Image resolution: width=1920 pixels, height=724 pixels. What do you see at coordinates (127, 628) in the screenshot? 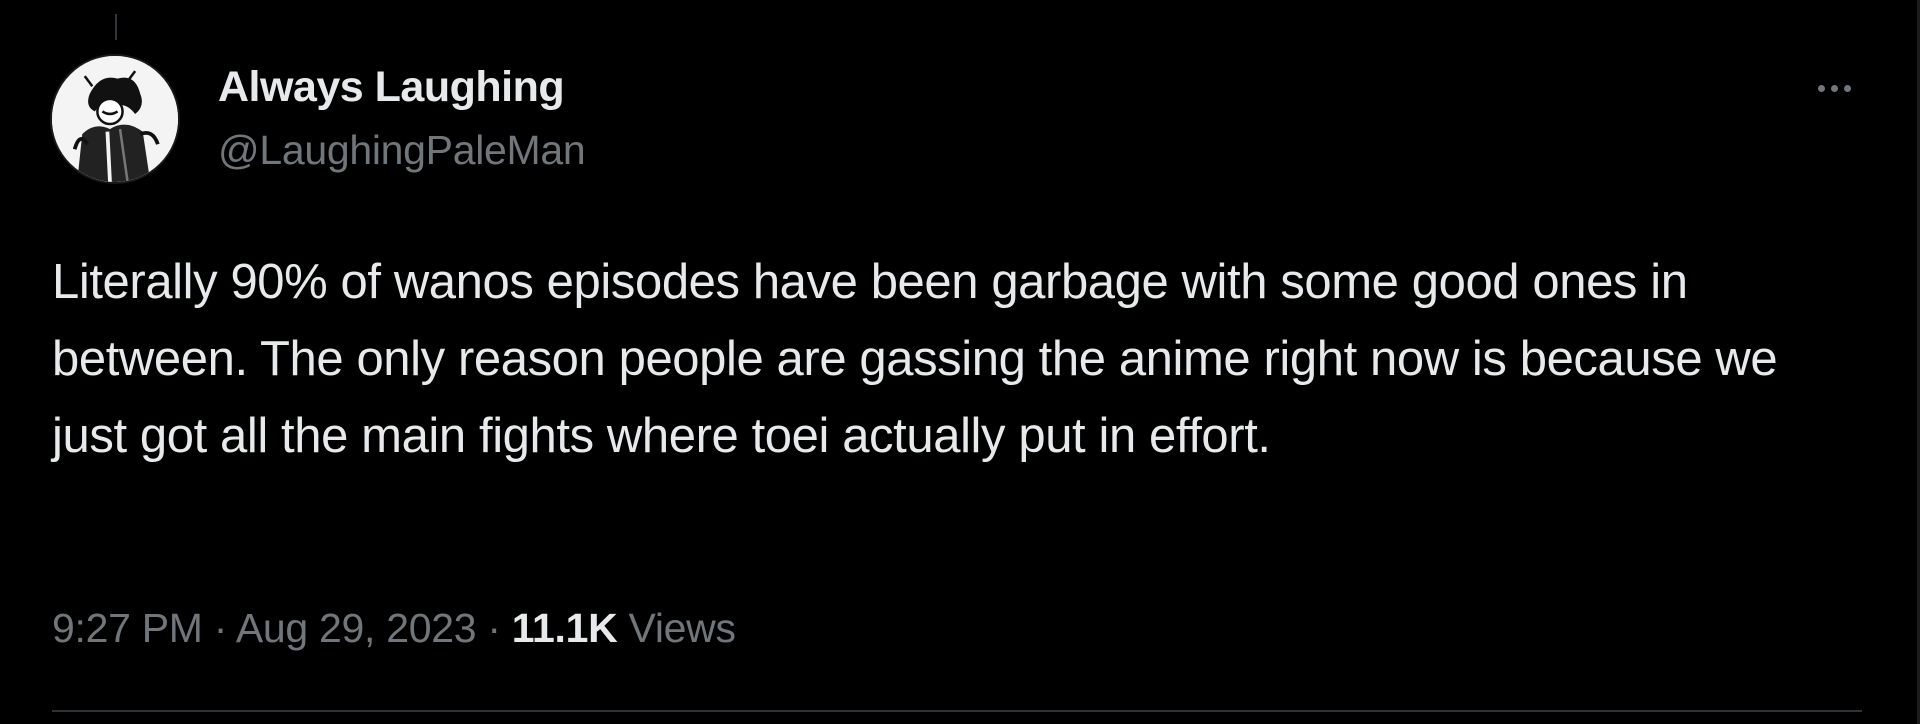
I see `tweet-time: 9:27 PM` at bounding box center [127, 628].